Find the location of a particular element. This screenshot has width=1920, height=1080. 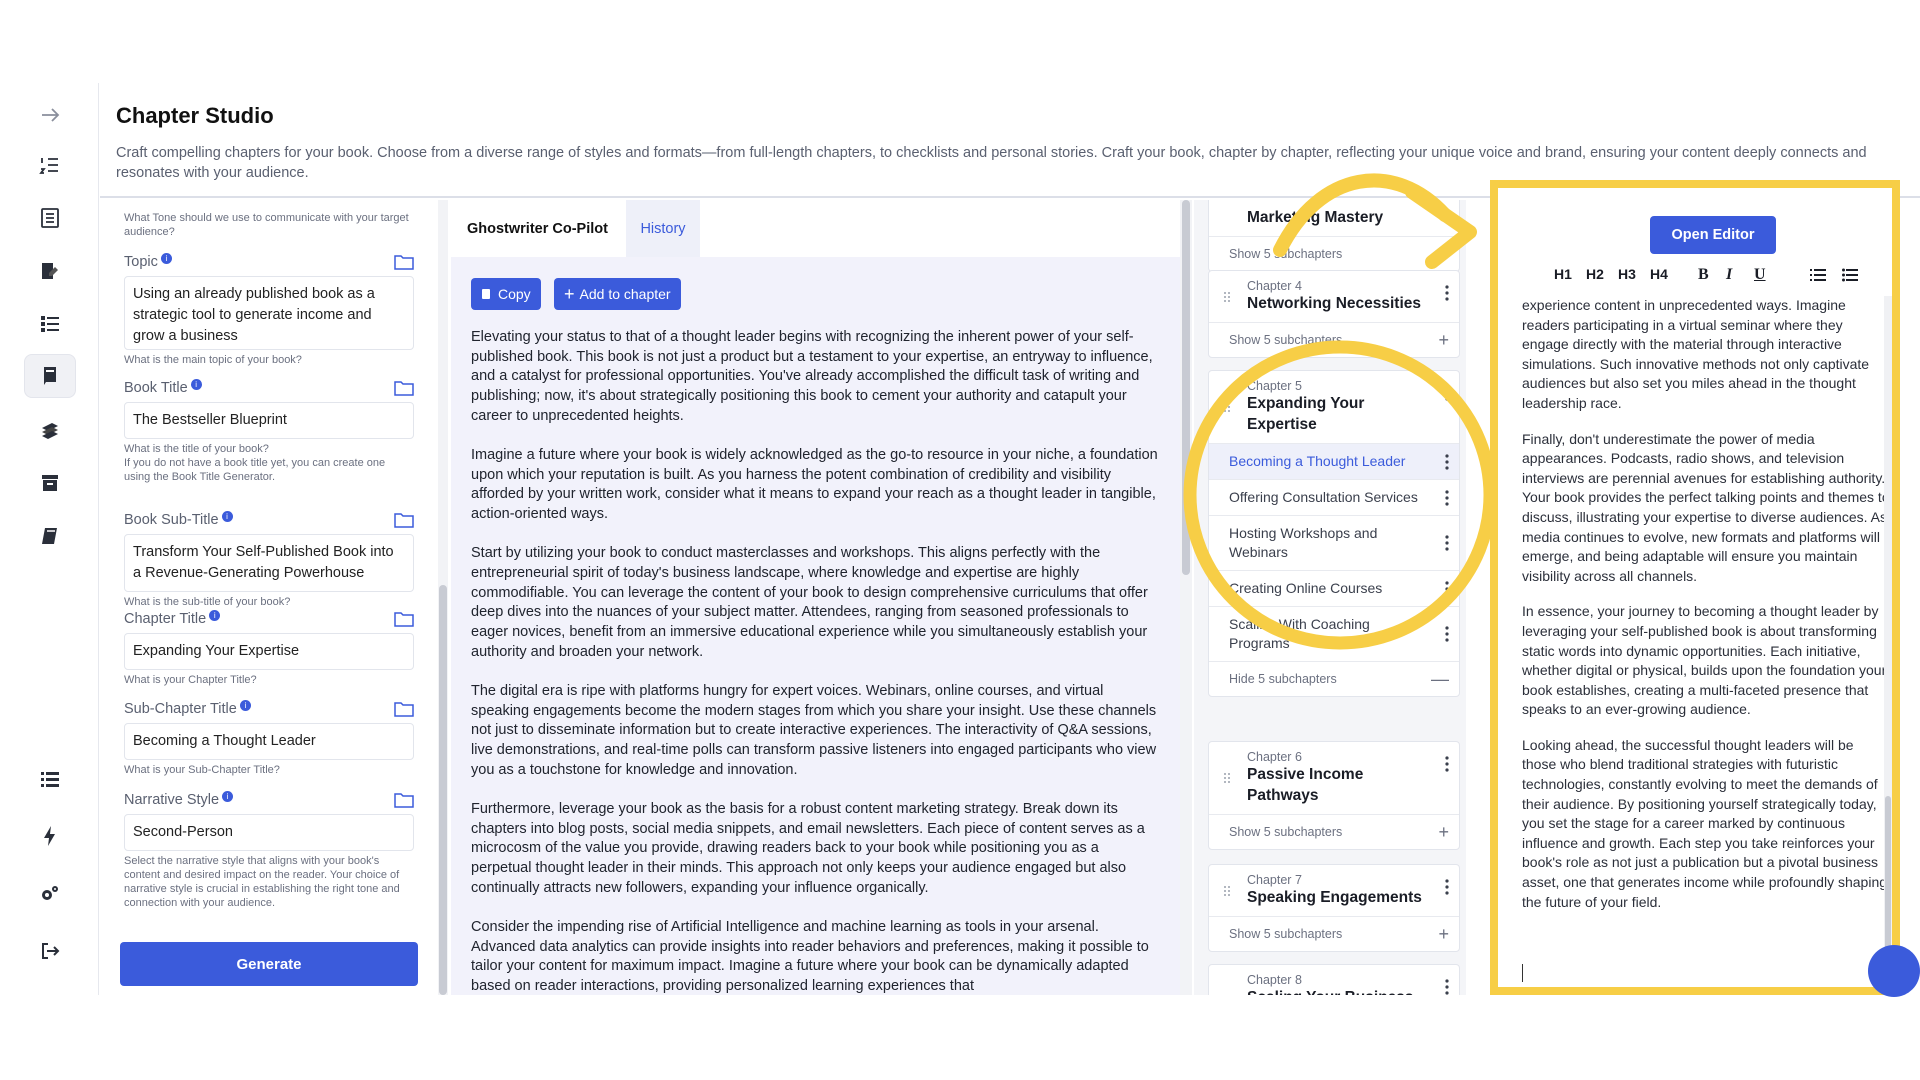

outline-list-icon is located at coordinates (50, 165).